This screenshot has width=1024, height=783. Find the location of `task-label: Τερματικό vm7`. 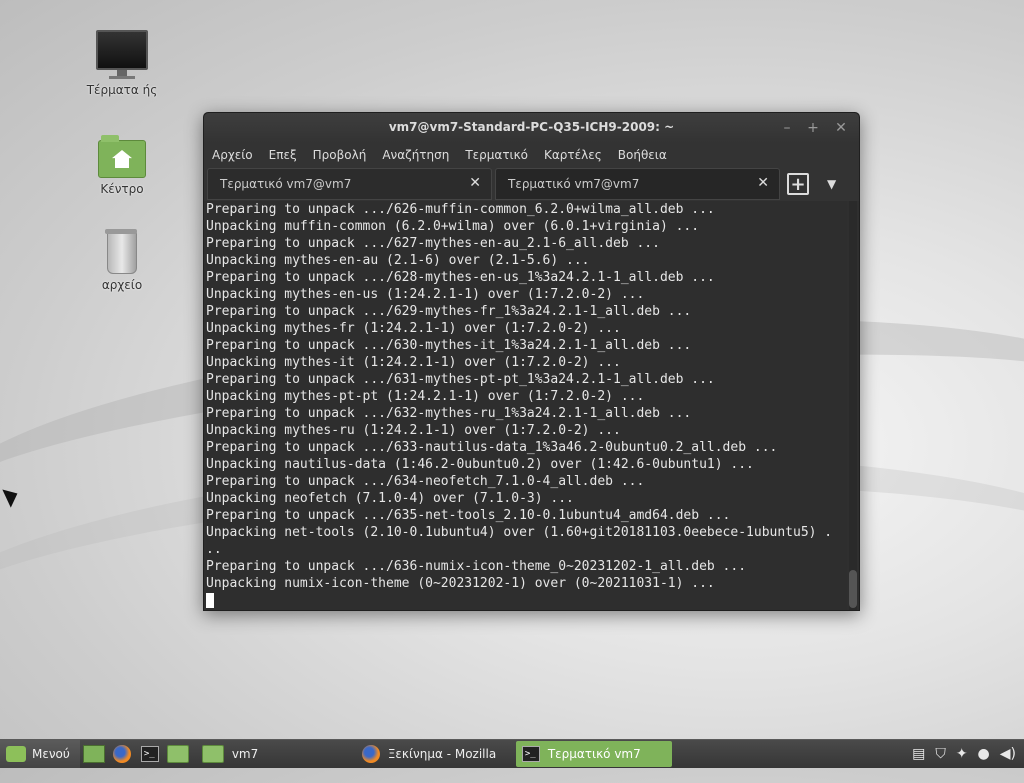

task-label: Τερματικό vm7 is located at coordinates (594, 754).